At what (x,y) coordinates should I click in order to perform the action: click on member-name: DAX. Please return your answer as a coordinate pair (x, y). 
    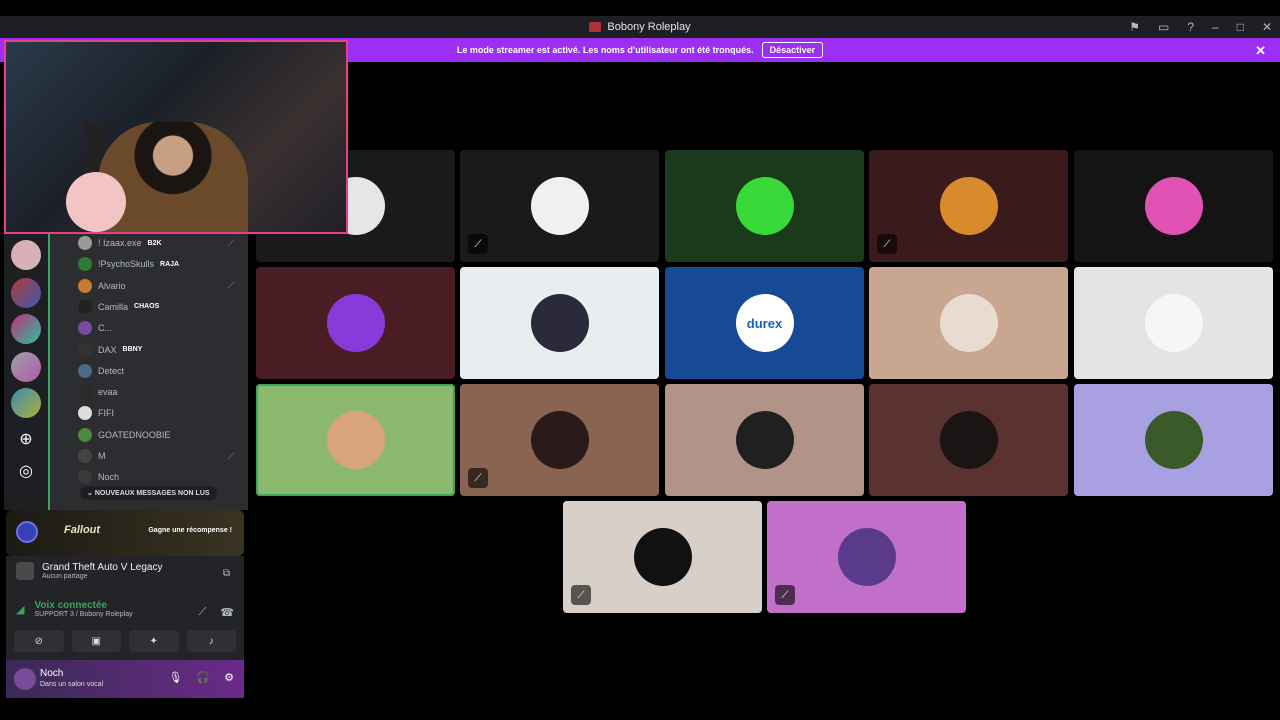
    Looking at the image, I should click on (107, 349).